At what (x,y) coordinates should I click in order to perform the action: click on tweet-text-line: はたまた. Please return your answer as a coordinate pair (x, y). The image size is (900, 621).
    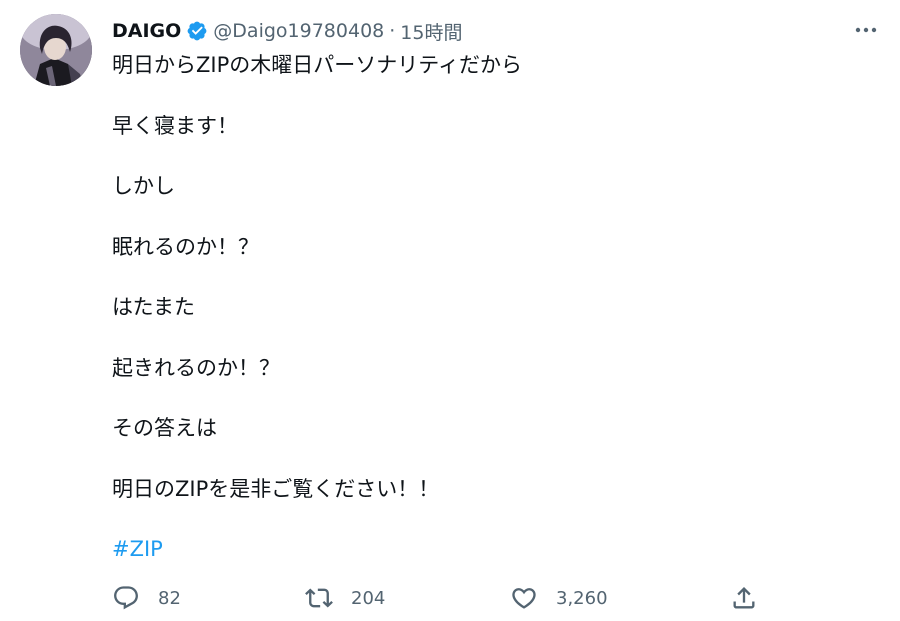
    Looking at the image, I should click on (153, 307).